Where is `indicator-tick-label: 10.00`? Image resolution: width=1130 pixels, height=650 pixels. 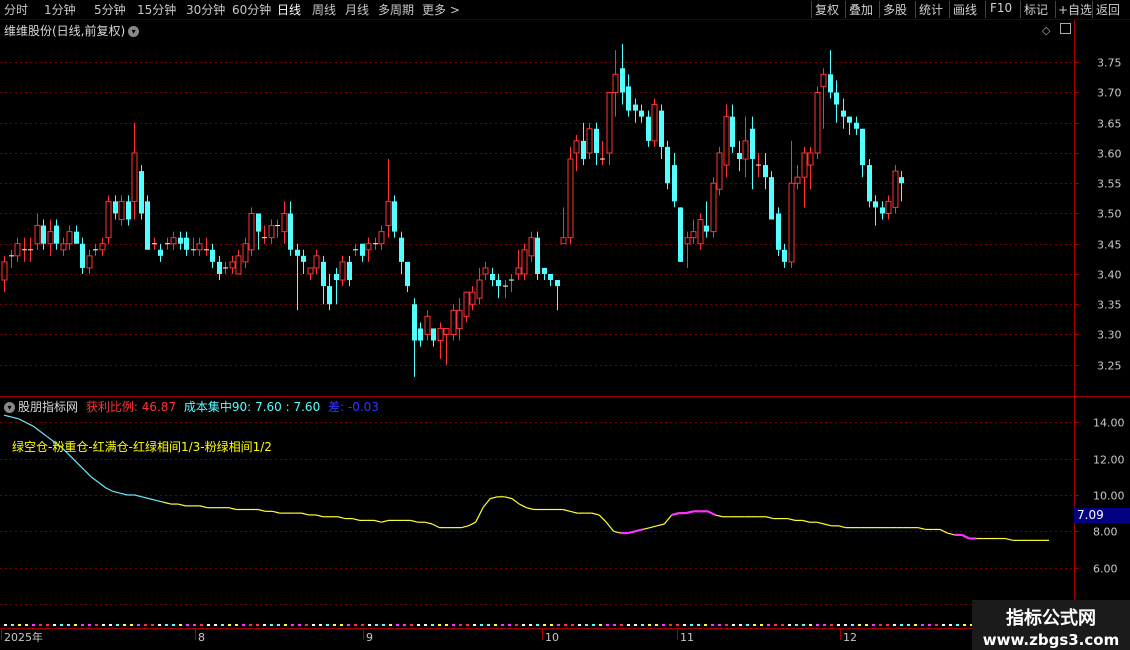
indicator-tick-label: 10.00 is located at coordinates (1109, 496).